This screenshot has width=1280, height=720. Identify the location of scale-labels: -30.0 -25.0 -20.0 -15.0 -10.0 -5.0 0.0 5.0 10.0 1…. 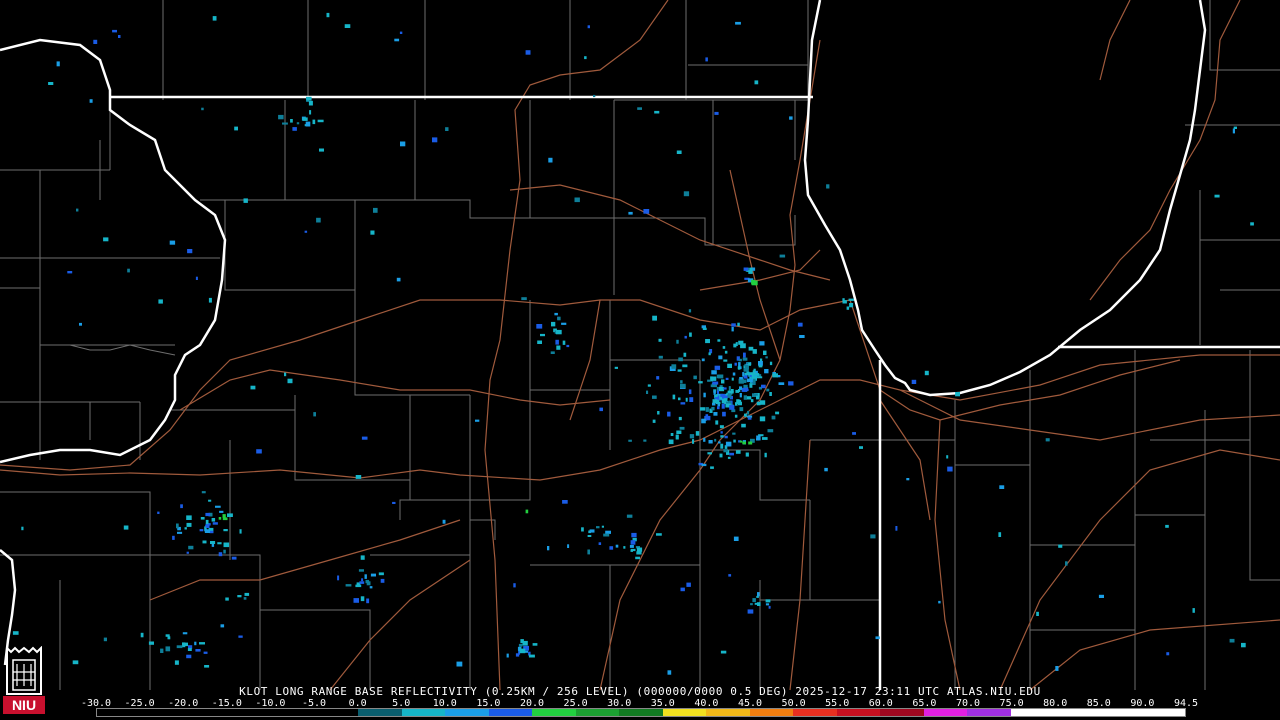
(639, 703).